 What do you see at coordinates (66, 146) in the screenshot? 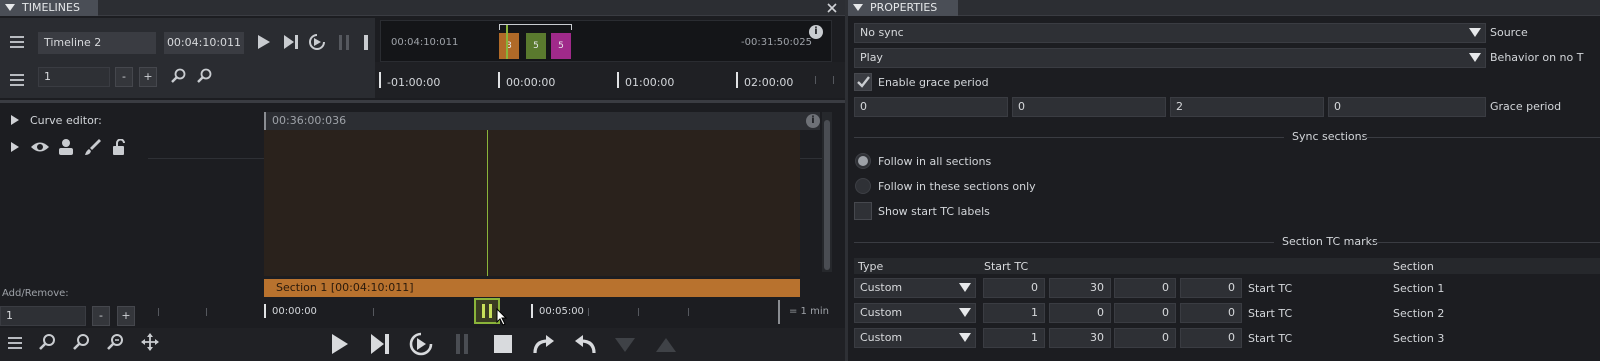
I see `user-icon` at bounding box center [66, 146].